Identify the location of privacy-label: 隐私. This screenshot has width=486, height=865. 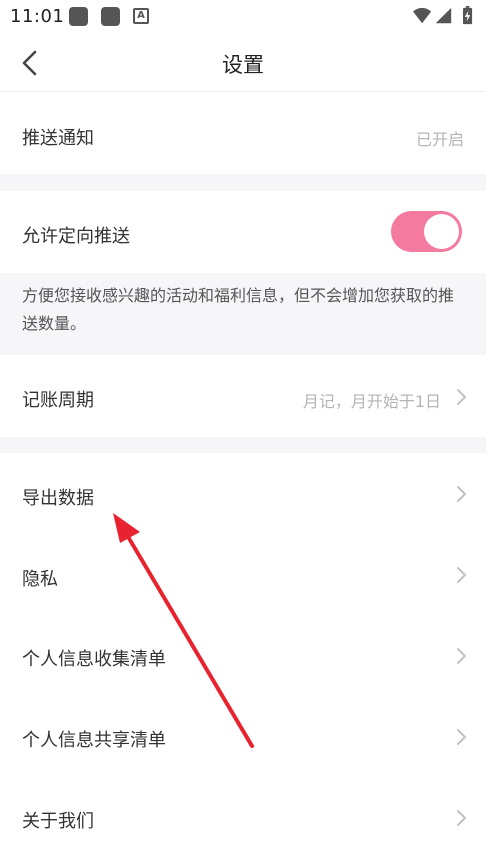
(40, 579).